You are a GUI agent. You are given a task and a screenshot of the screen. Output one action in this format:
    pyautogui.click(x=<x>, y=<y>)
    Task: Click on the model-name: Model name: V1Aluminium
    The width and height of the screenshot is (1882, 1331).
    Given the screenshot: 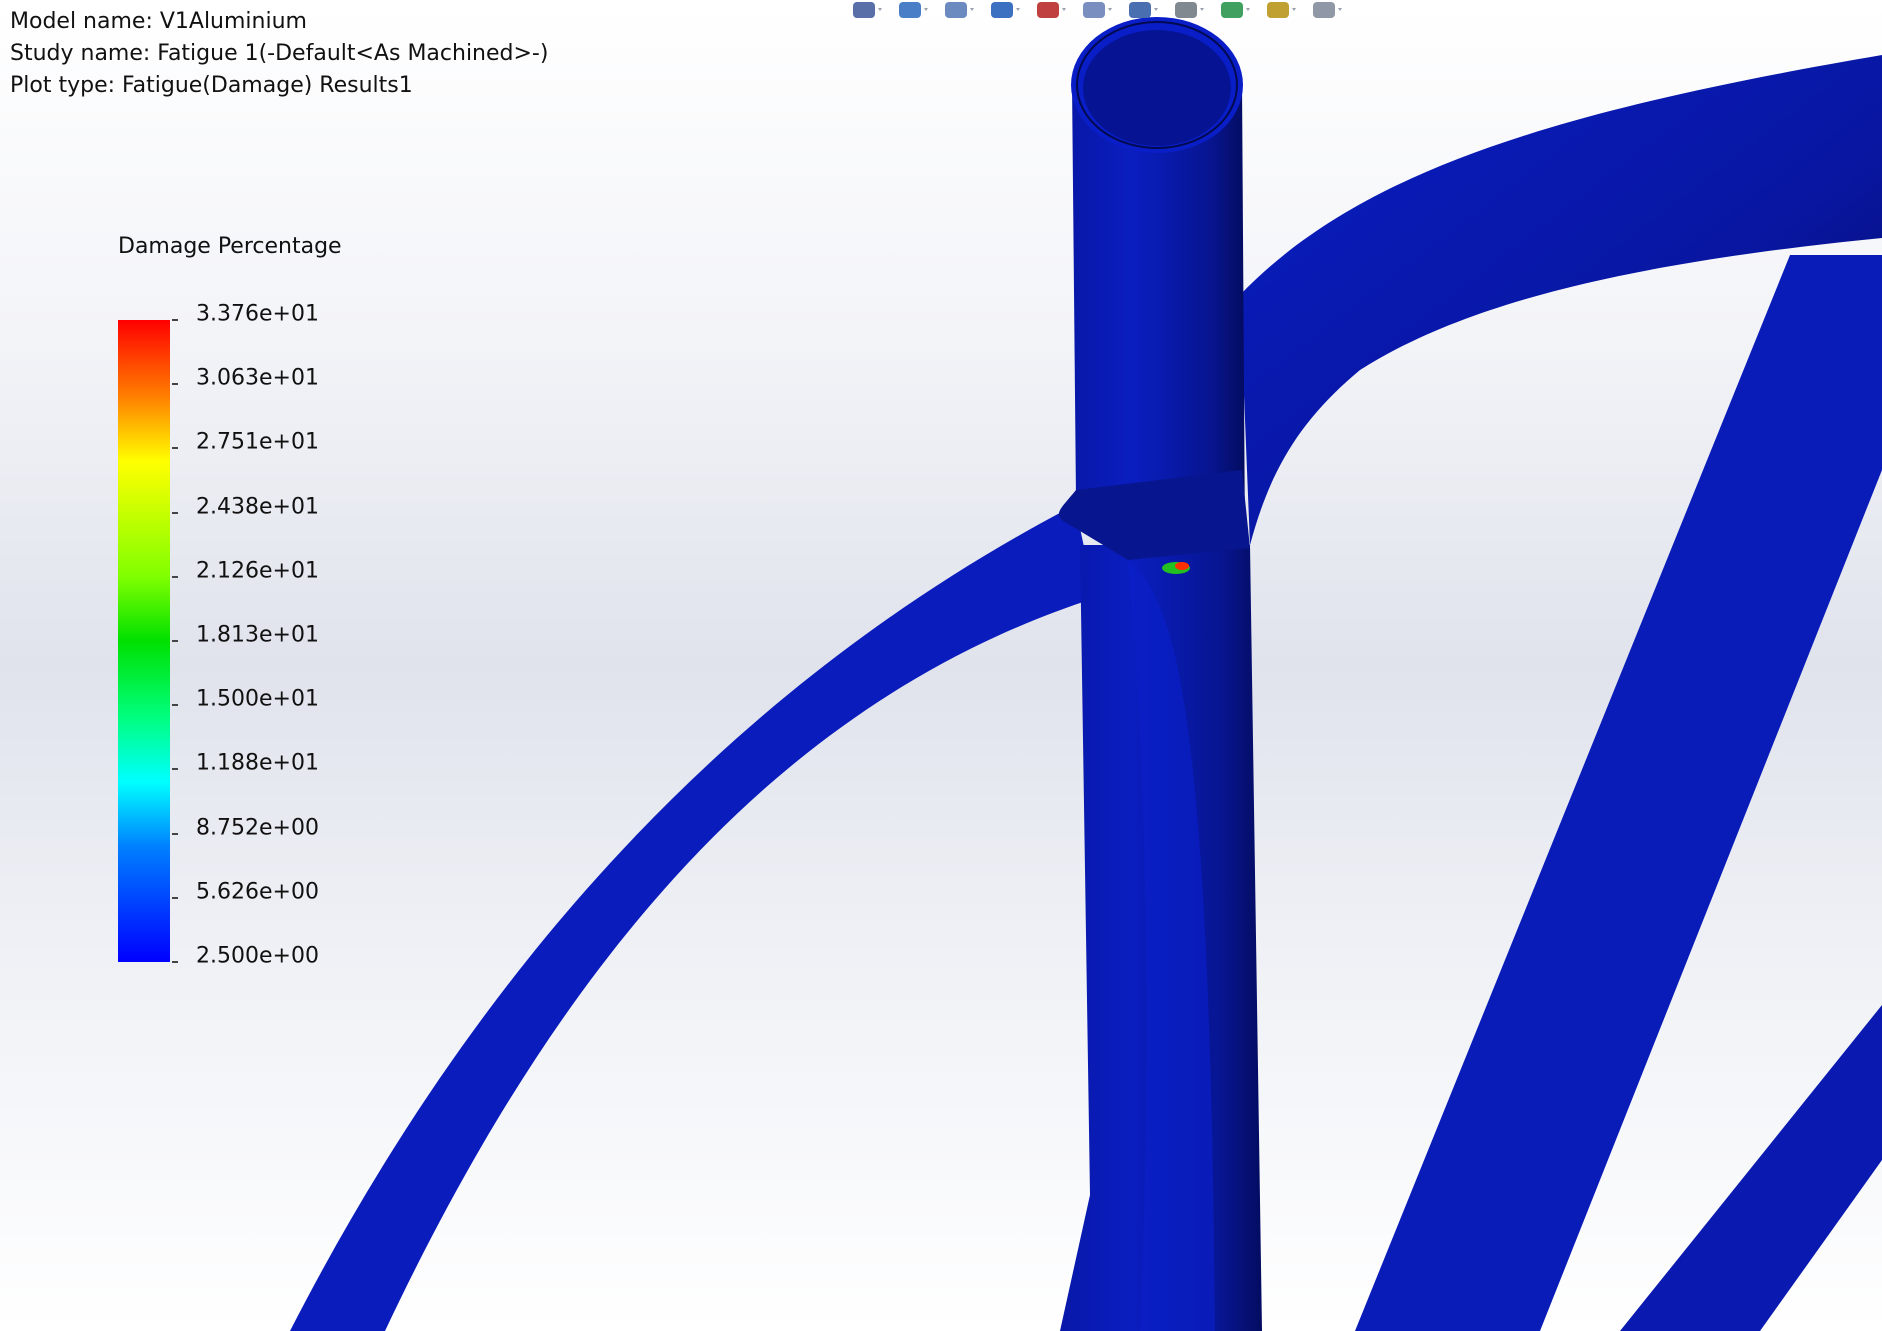 What is the action you would take?
    pyautogui.click(x=158, y=21)
    